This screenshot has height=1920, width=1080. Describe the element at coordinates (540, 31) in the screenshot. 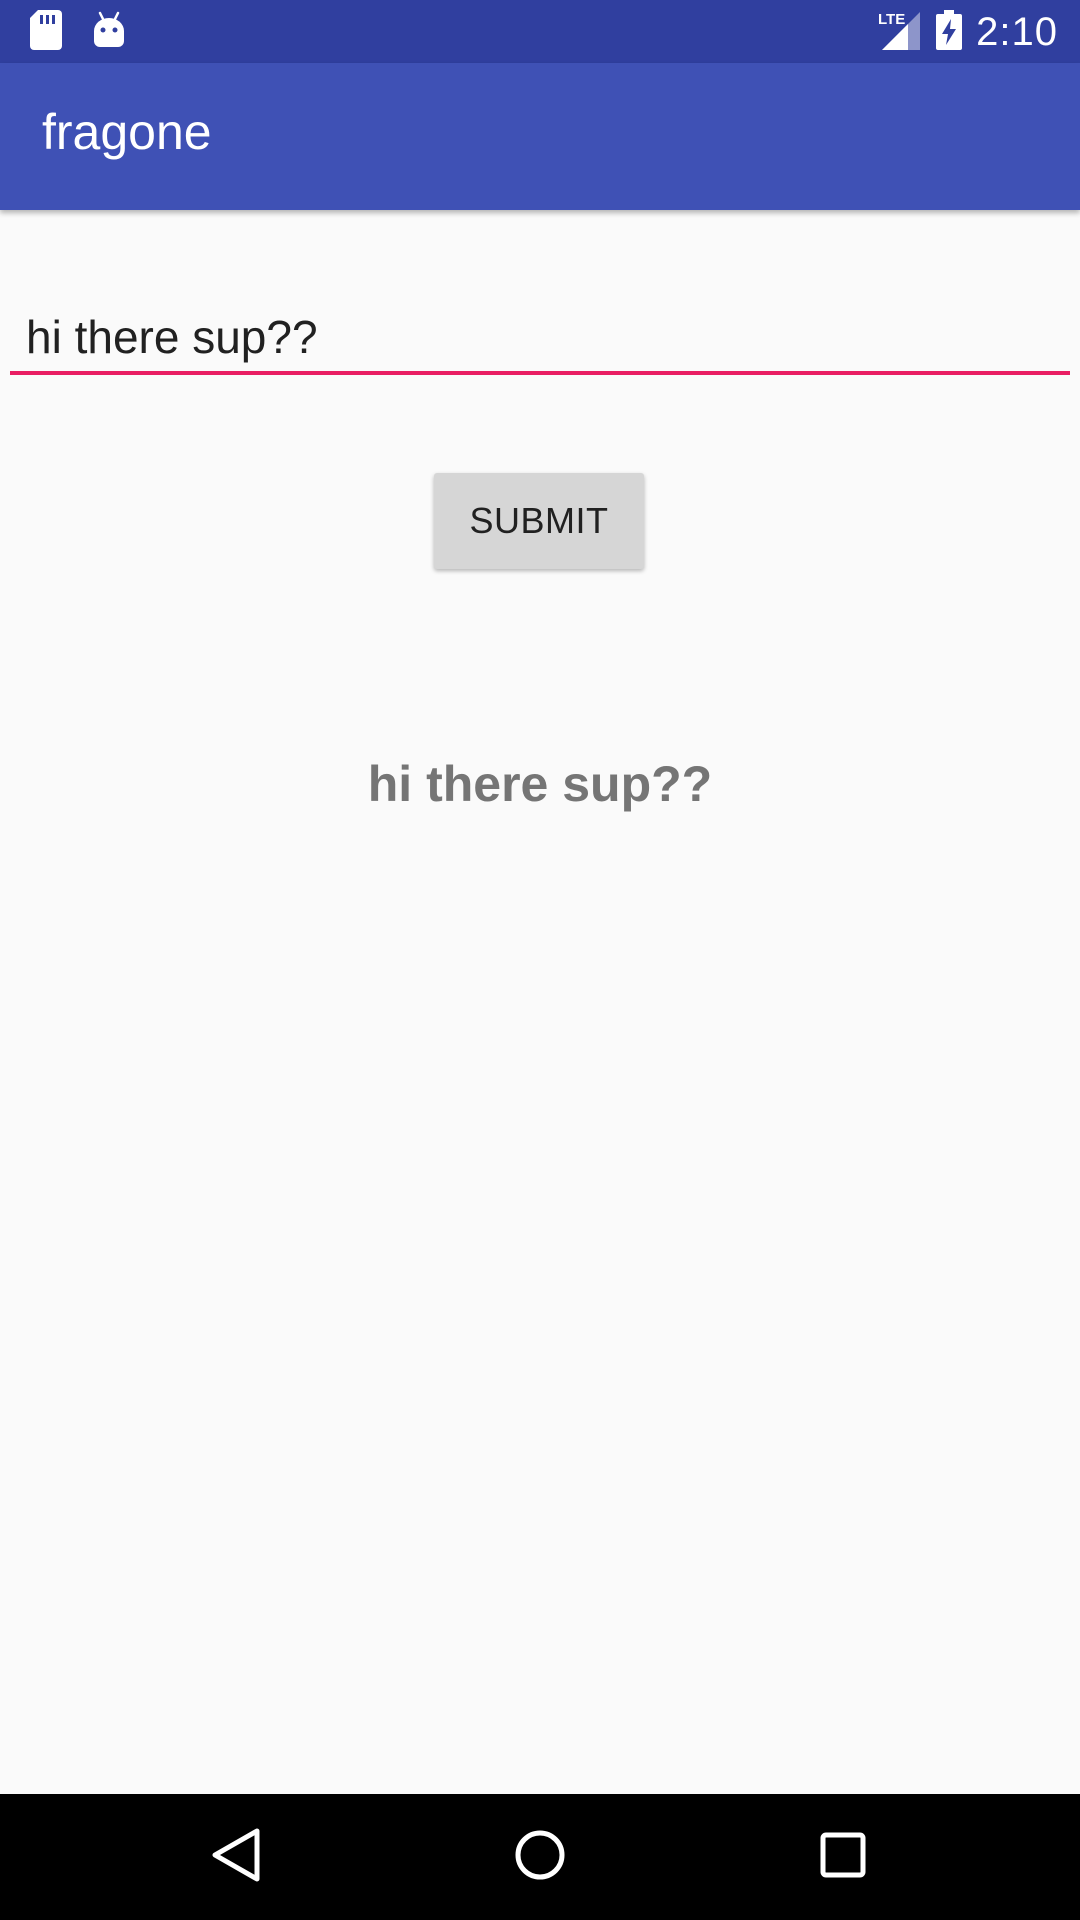

I see `status-bar: LTE 2:10` at that location.